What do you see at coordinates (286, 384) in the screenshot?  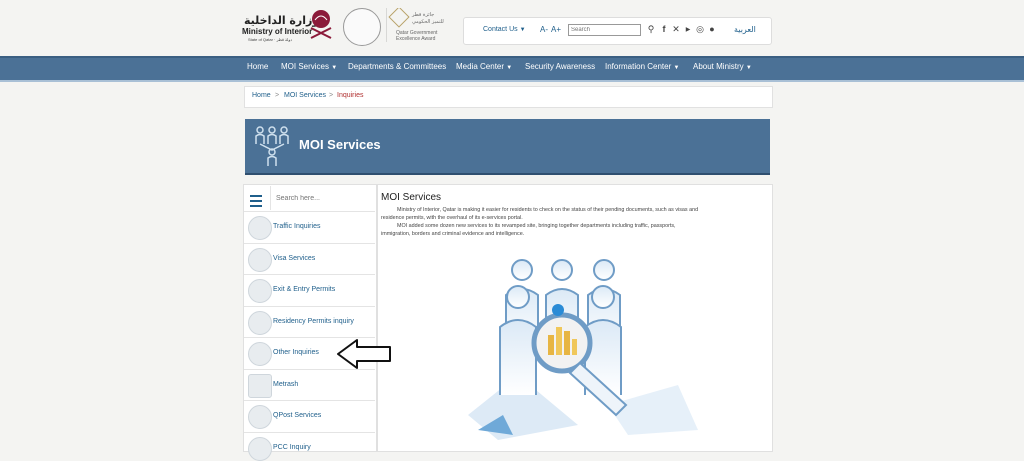 I see `sidebar-item-label: Metrash` at bounding box center [286, 384].